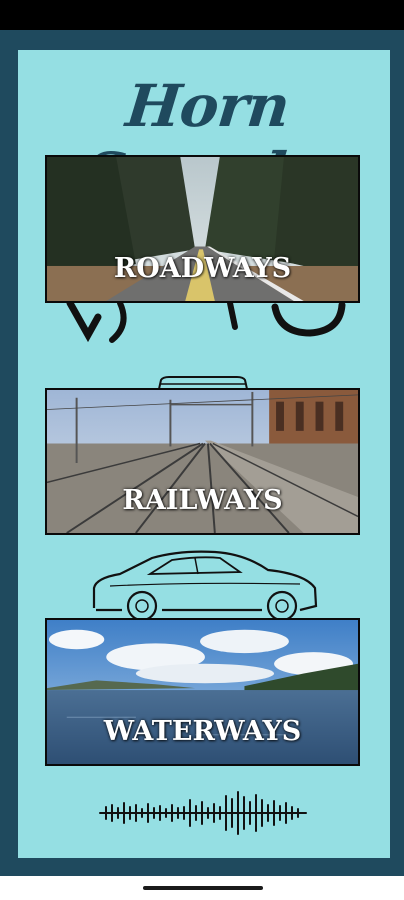 The height and width of the screenshot is (900, 404). What do you see at coordinates (206, 321) in the screenshot?
I see `truck-icon` at bounding box center [206, 321].